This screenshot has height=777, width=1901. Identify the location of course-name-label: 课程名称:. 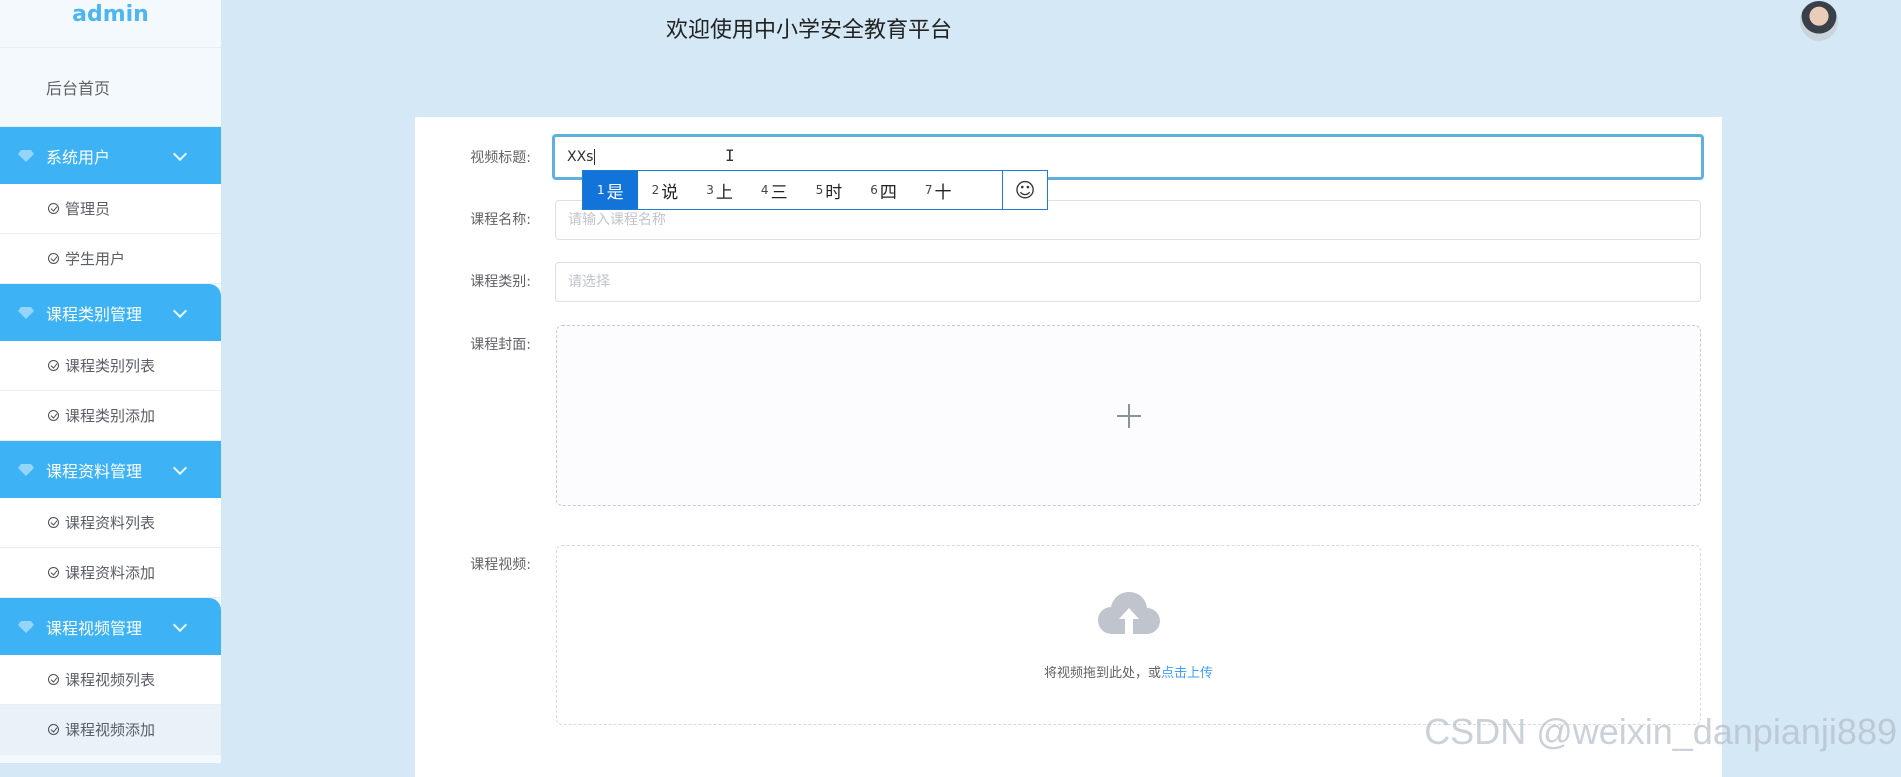
(500, 220).